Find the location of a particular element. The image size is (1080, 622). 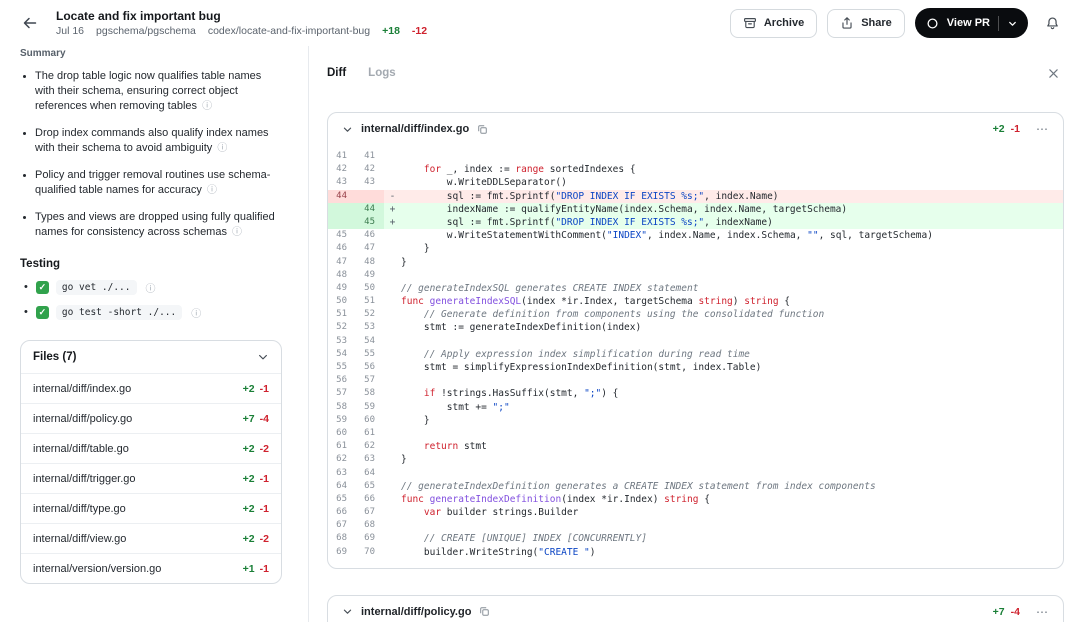

diff-filename: internal/diff/index.go is located at coordinates (415, 129).